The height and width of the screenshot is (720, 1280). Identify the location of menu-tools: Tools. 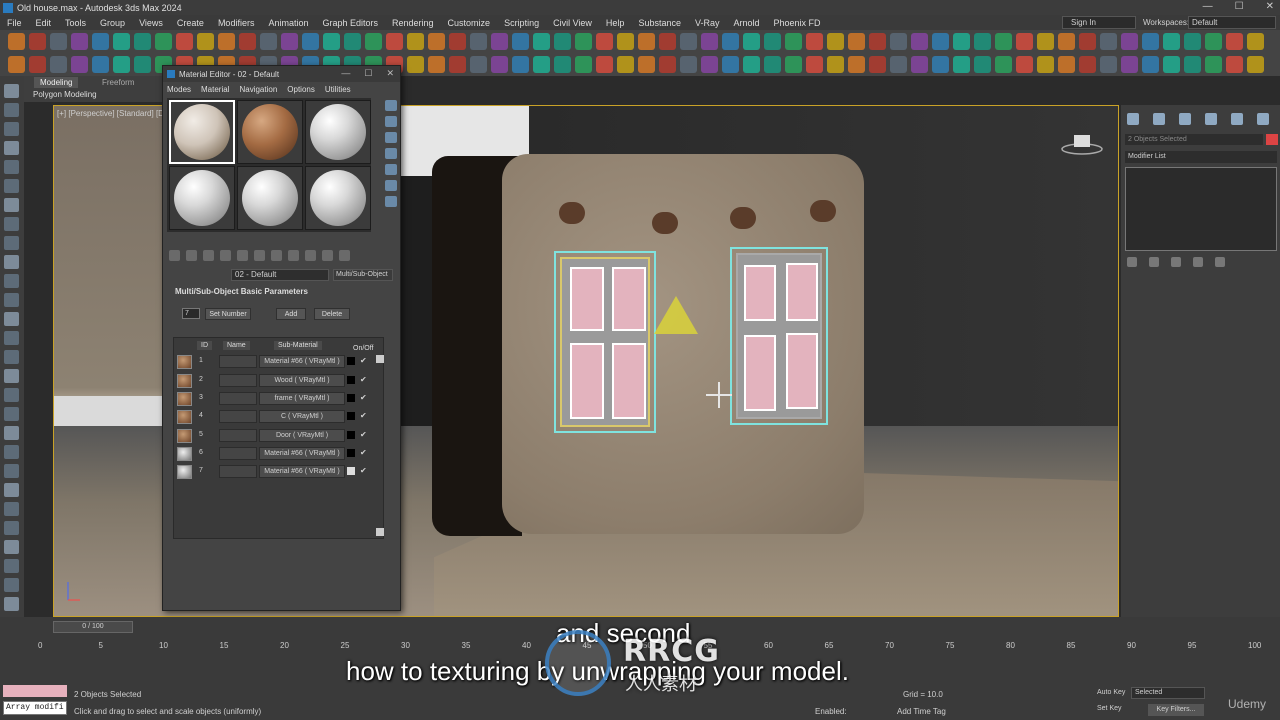
(75, 23).